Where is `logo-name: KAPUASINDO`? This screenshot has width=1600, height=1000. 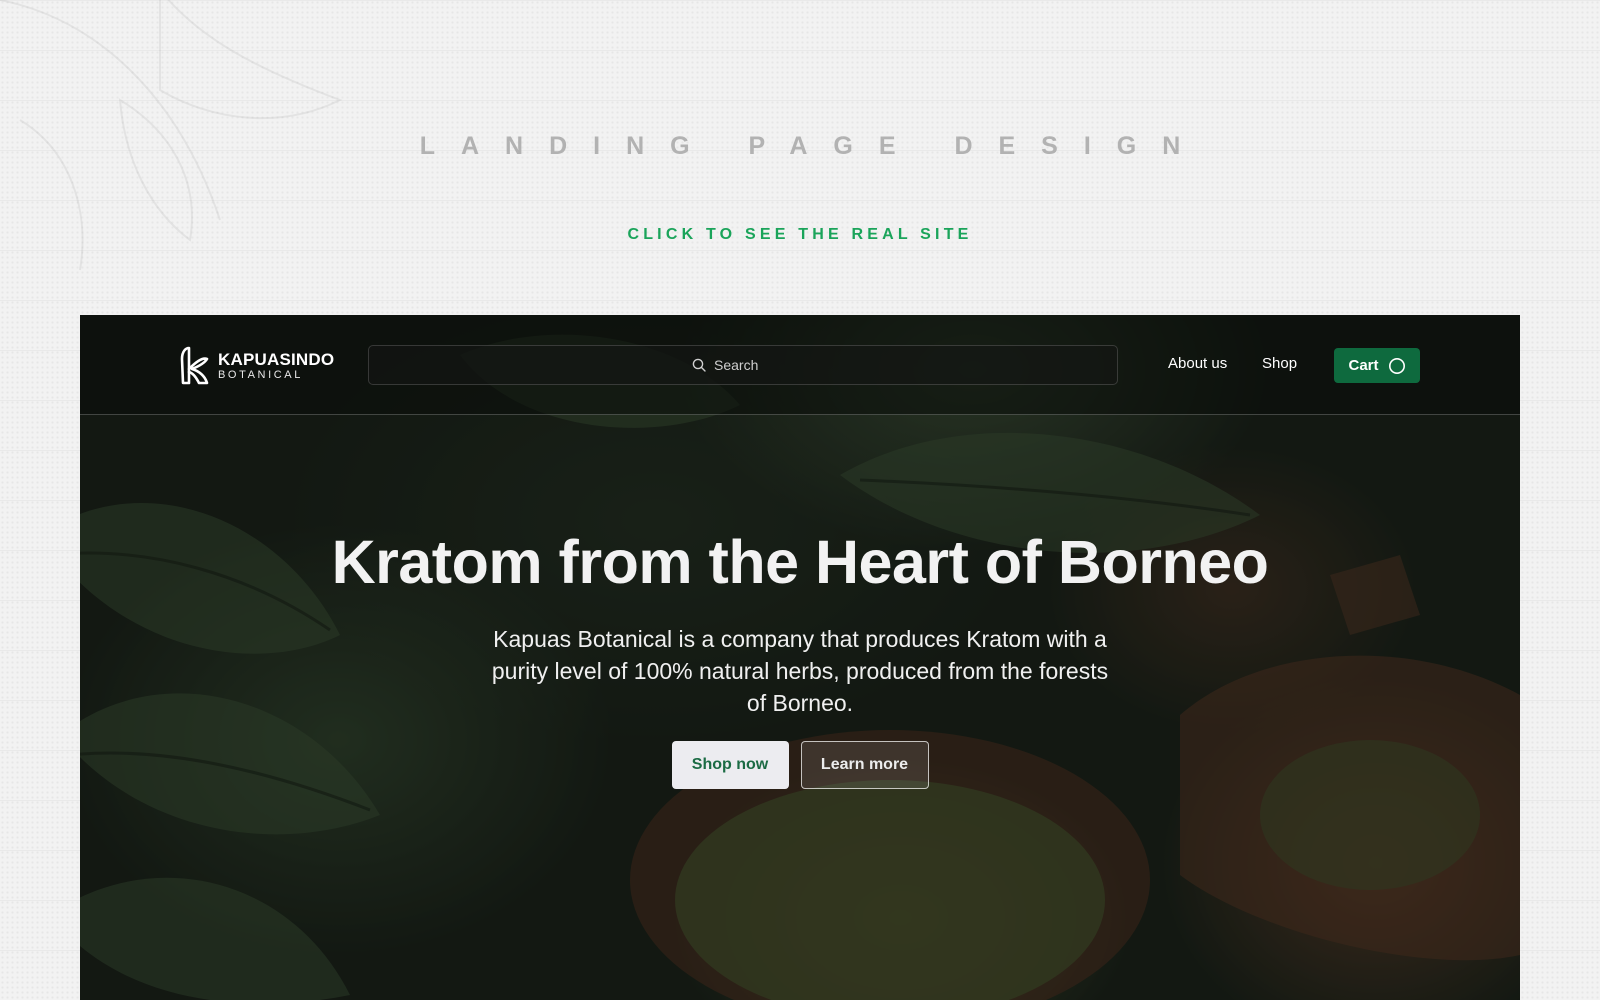
logo-name: KAPUASINDO is located at coordinates (276, 359).